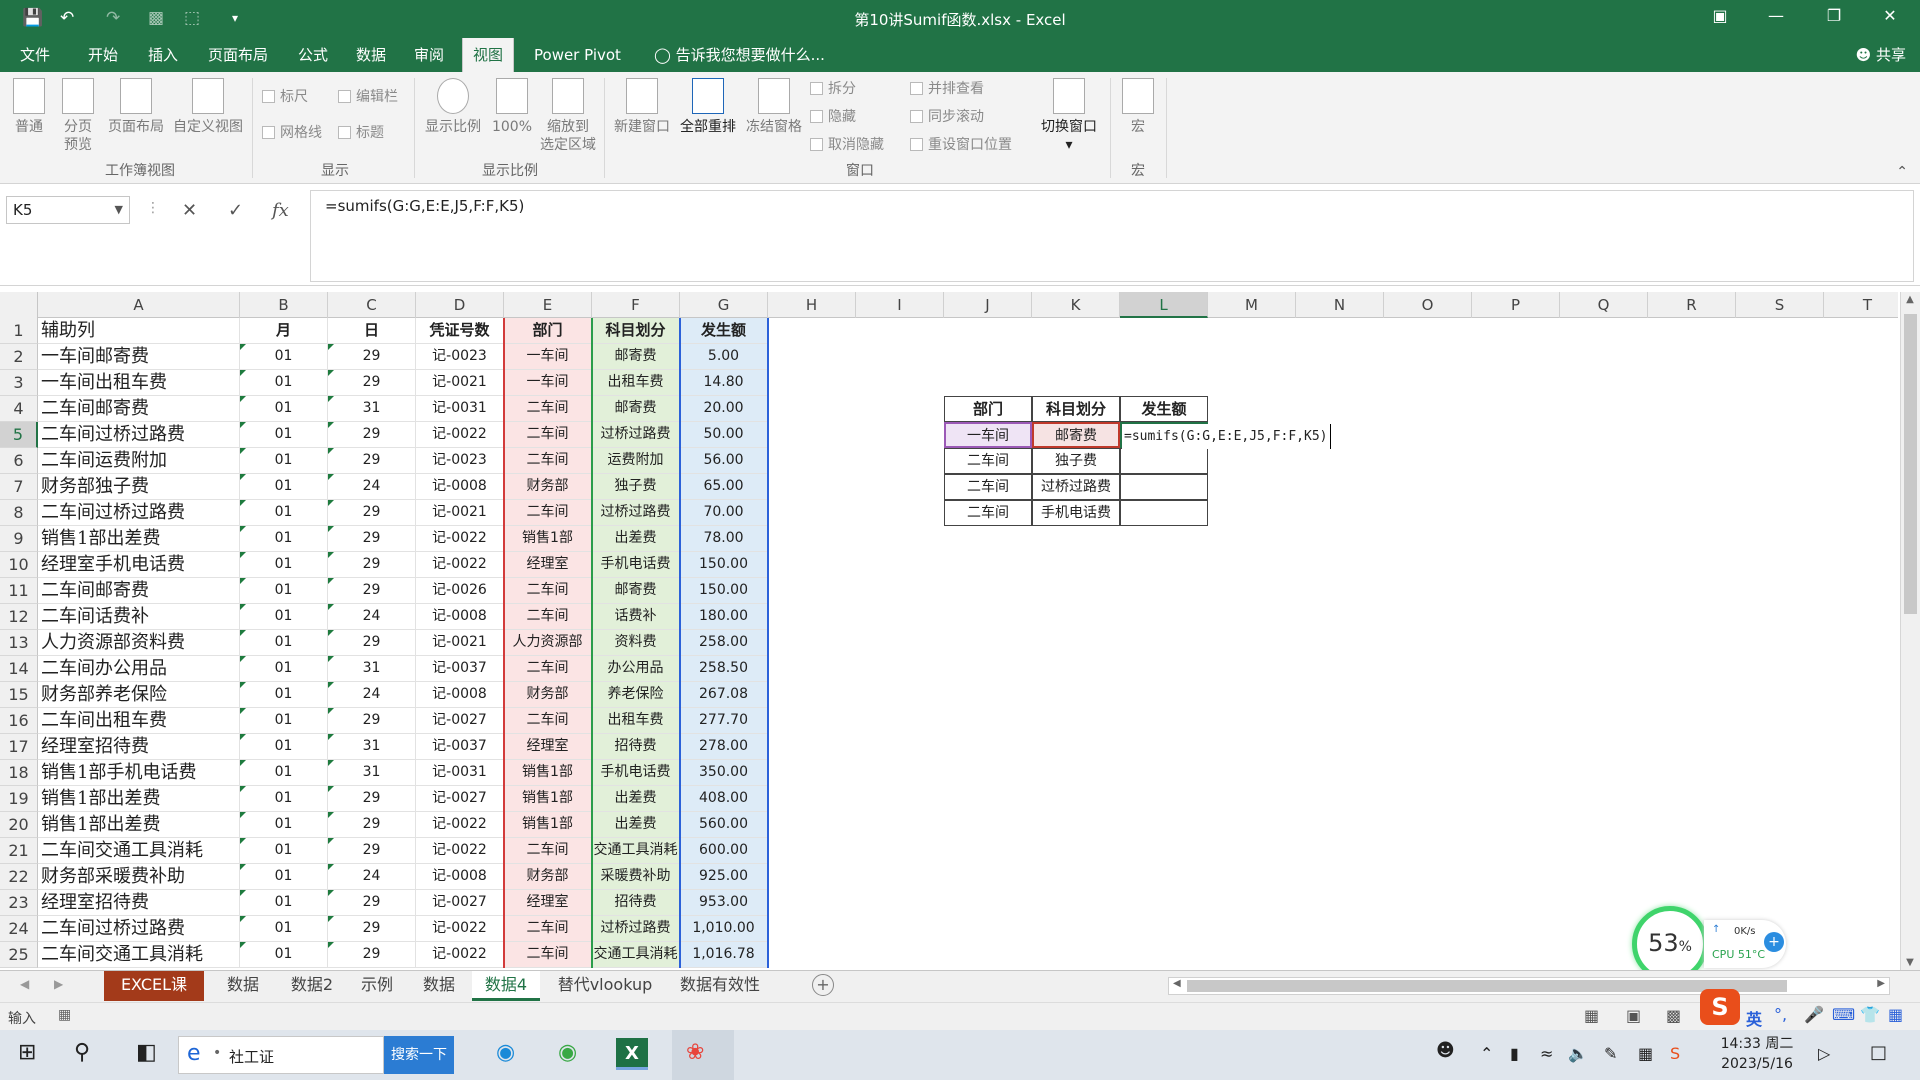 The image size is (1920, 1080). What do you see at coordinates (139, 903) in the screenshot?
I see `data-cell: 经理室招待费` at bounding box center [139, 903].